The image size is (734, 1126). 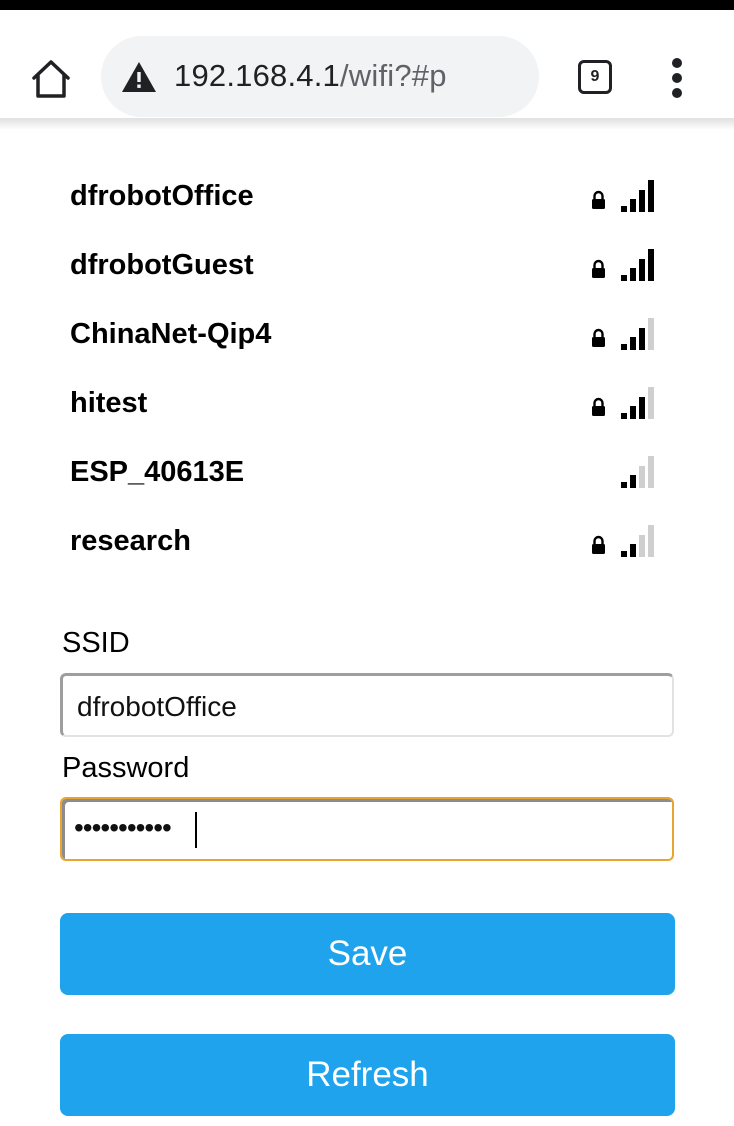 I want to click on ssid-input: dfrobotOffice, so click(x=367, y=705).